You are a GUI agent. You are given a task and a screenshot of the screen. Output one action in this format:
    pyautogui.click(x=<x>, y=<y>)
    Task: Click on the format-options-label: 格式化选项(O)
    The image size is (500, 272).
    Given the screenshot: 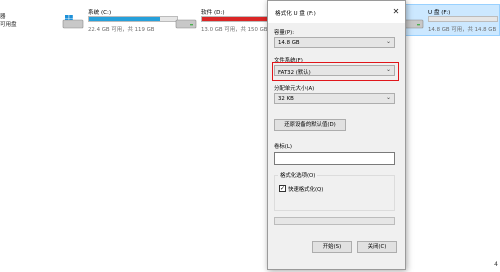 What is the action you would take?
    pyautogui.click(x=298, y=175)
    